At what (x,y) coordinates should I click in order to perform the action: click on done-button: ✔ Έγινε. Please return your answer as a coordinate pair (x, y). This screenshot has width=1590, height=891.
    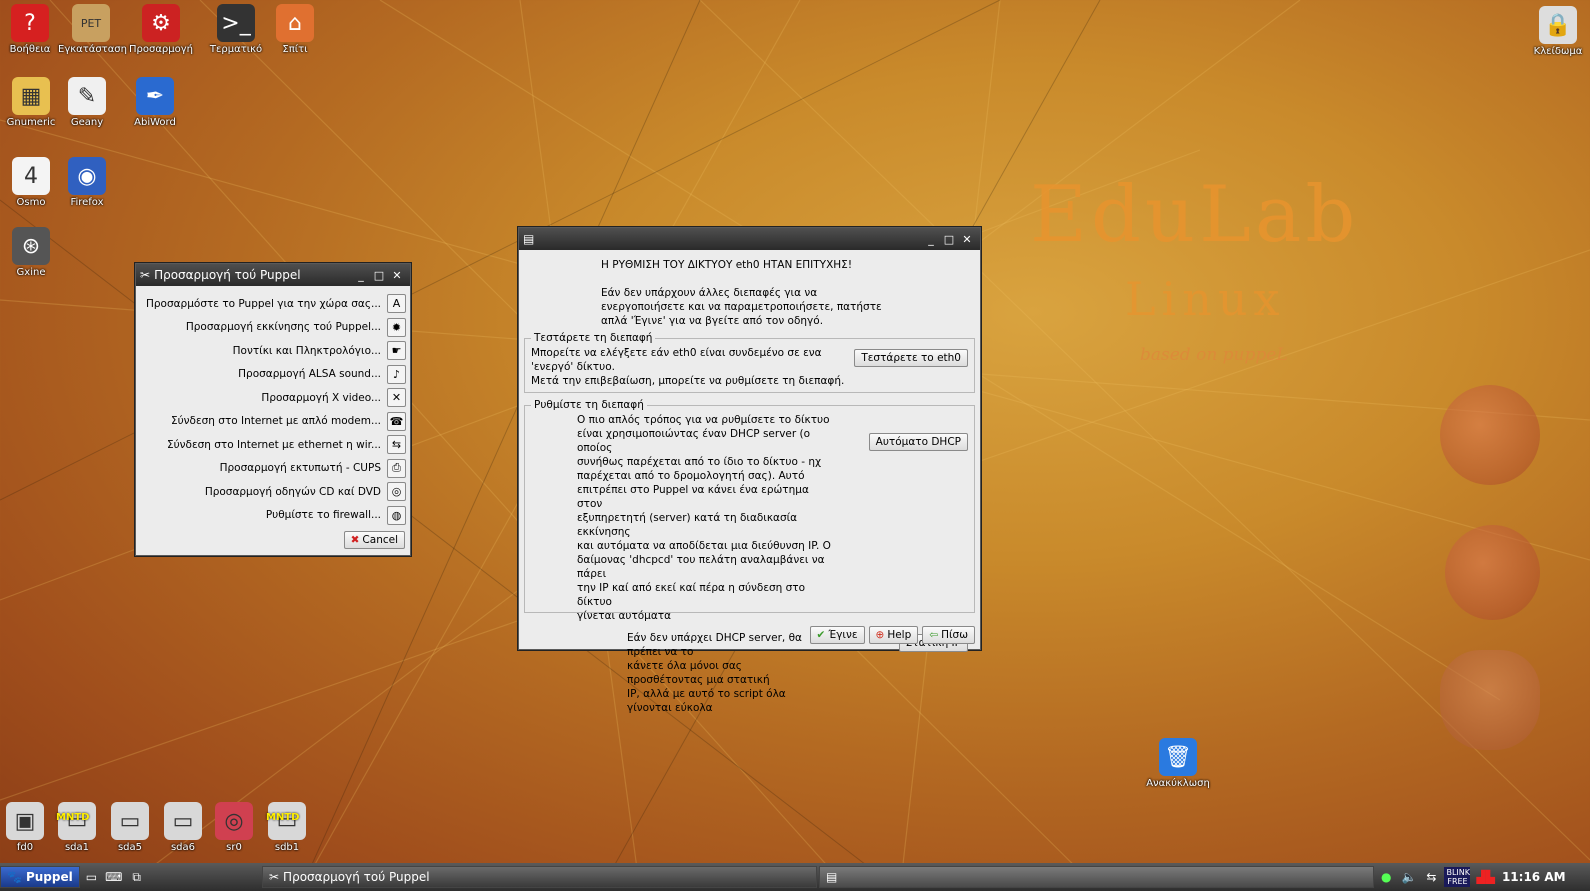
    Looking at the image, I should click on (837, 635).